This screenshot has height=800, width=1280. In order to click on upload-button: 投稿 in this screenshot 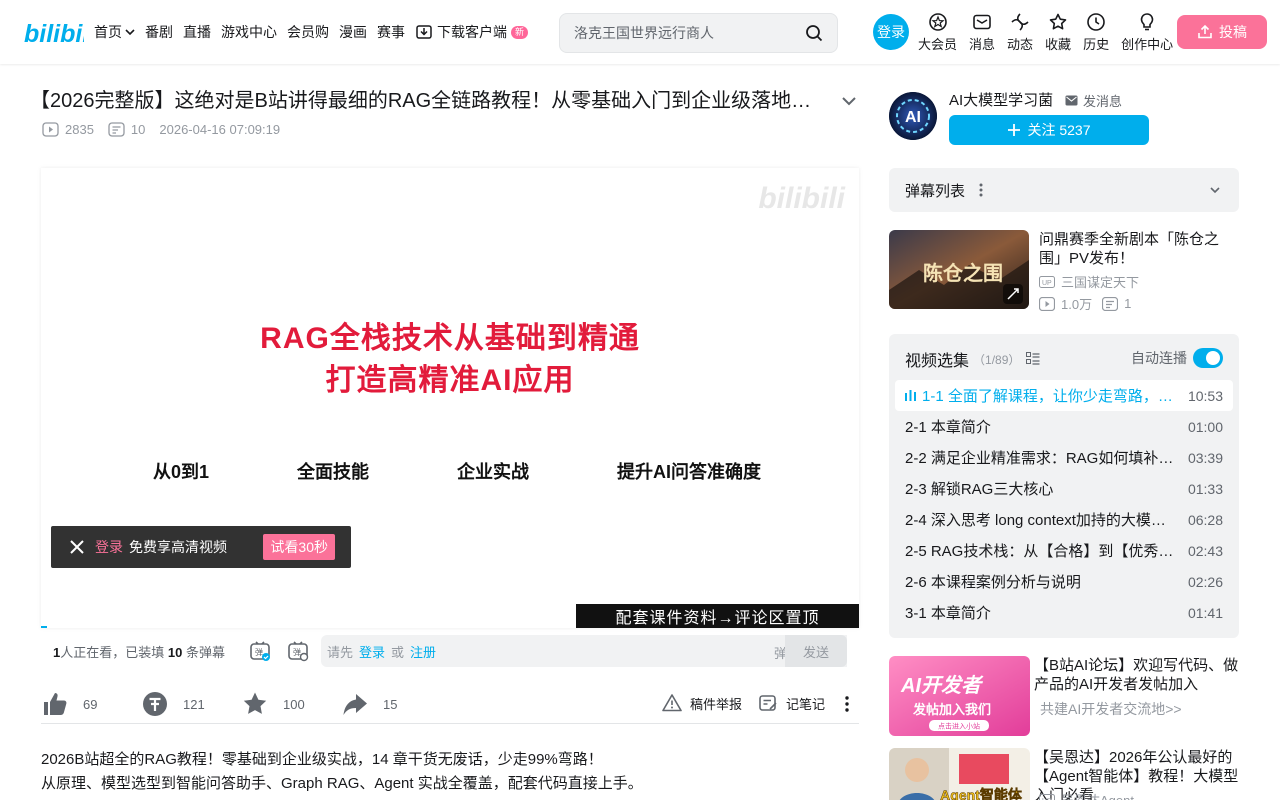, I will do `click(1222, 32)`.